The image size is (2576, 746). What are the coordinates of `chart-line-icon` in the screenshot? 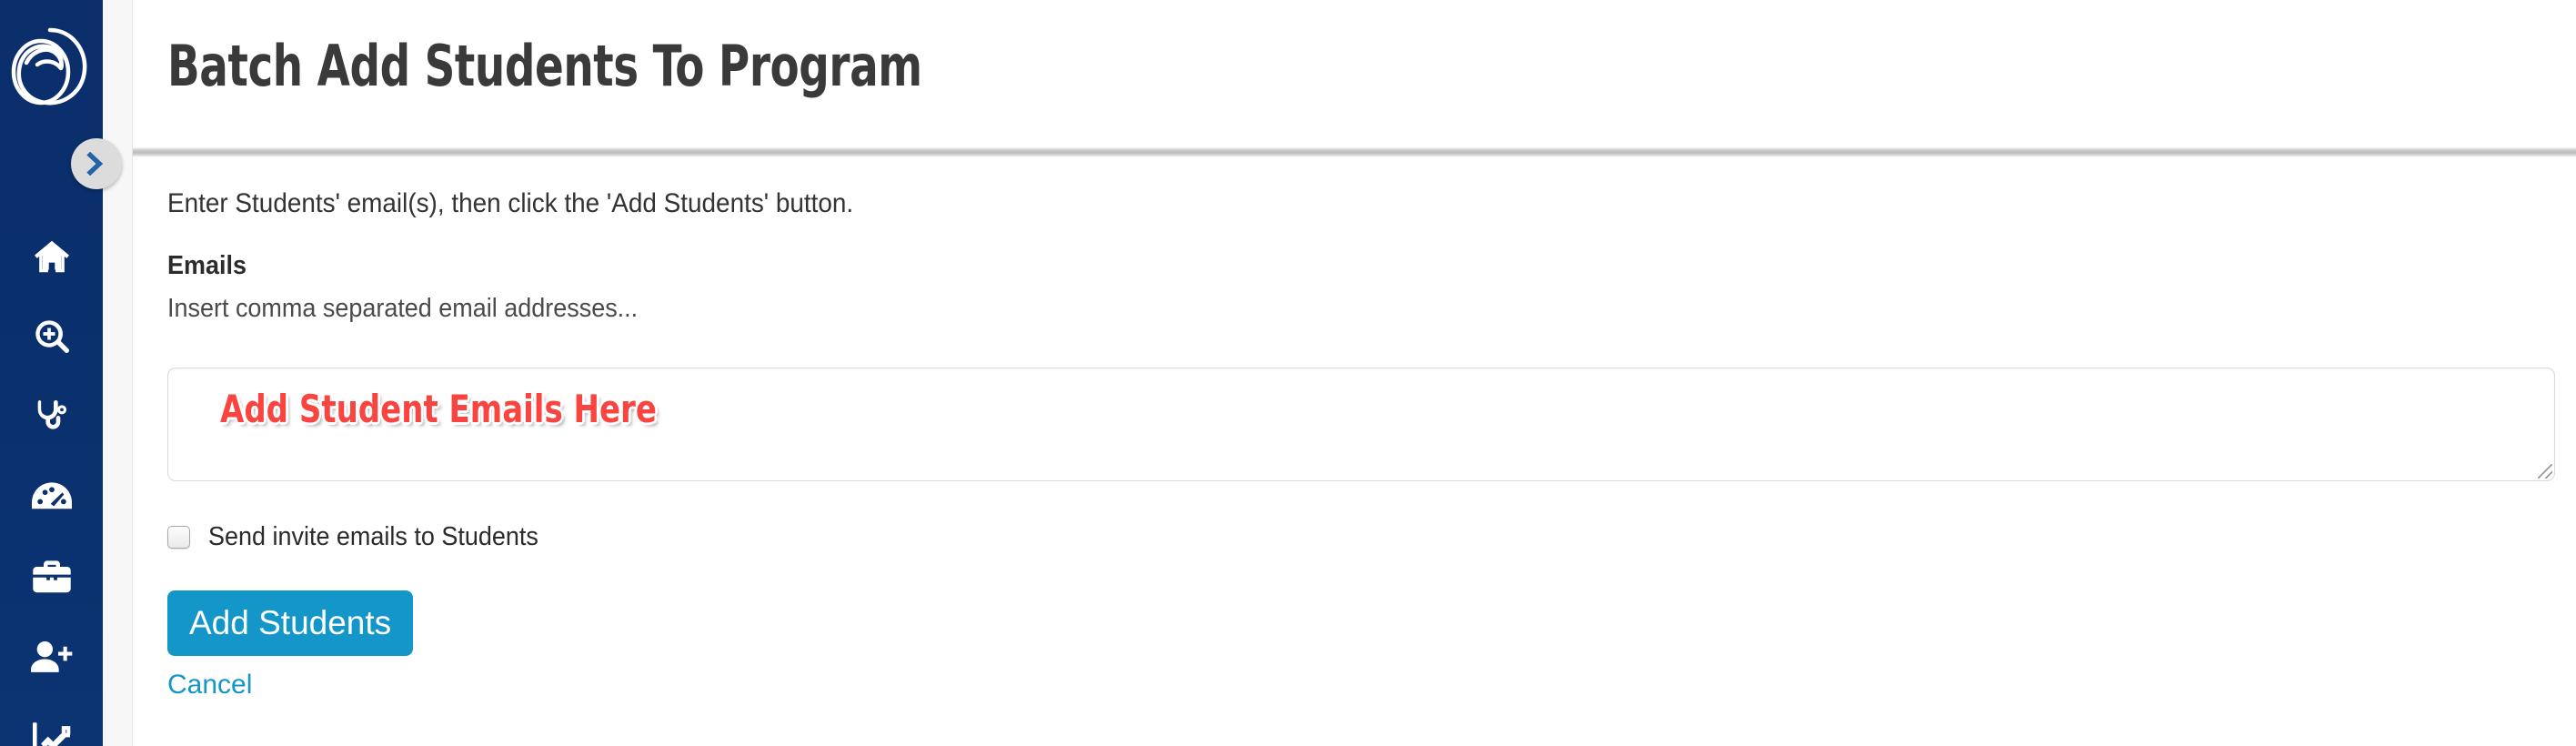 It's located at (51, 734).